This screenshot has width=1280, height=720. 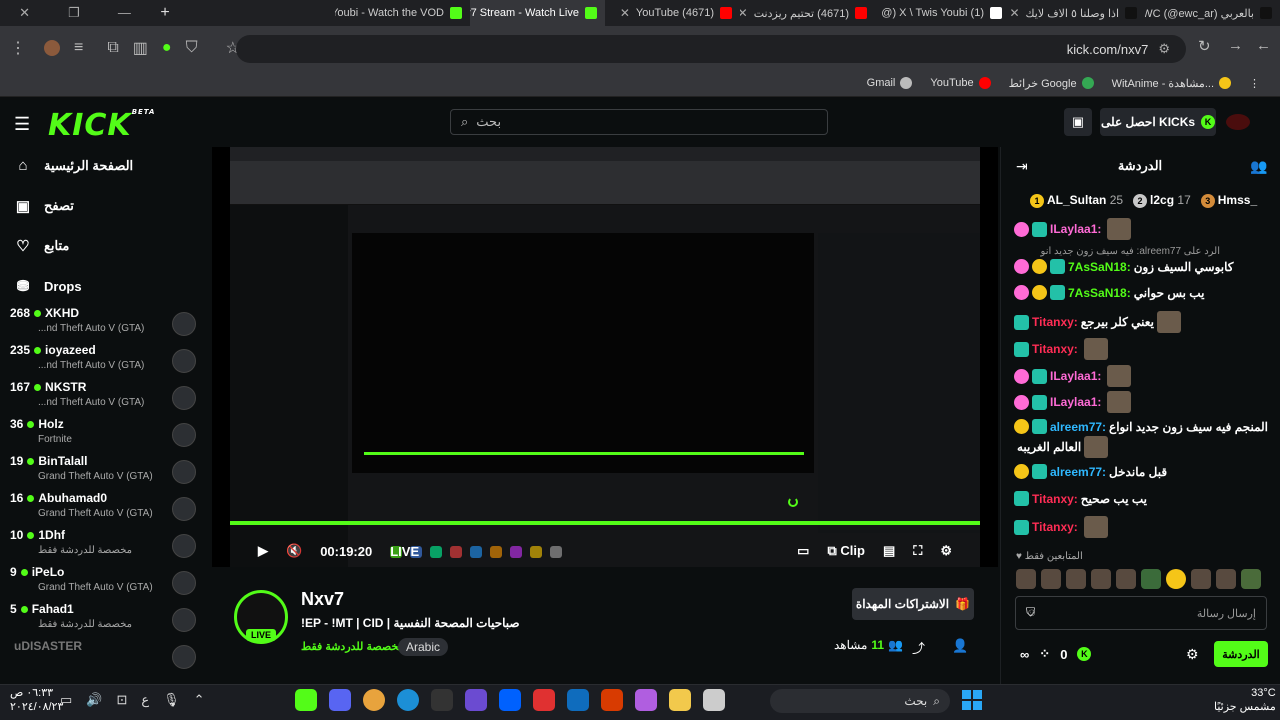 I want to click on reload-icon: ↻, so click(x=1204, y=46).